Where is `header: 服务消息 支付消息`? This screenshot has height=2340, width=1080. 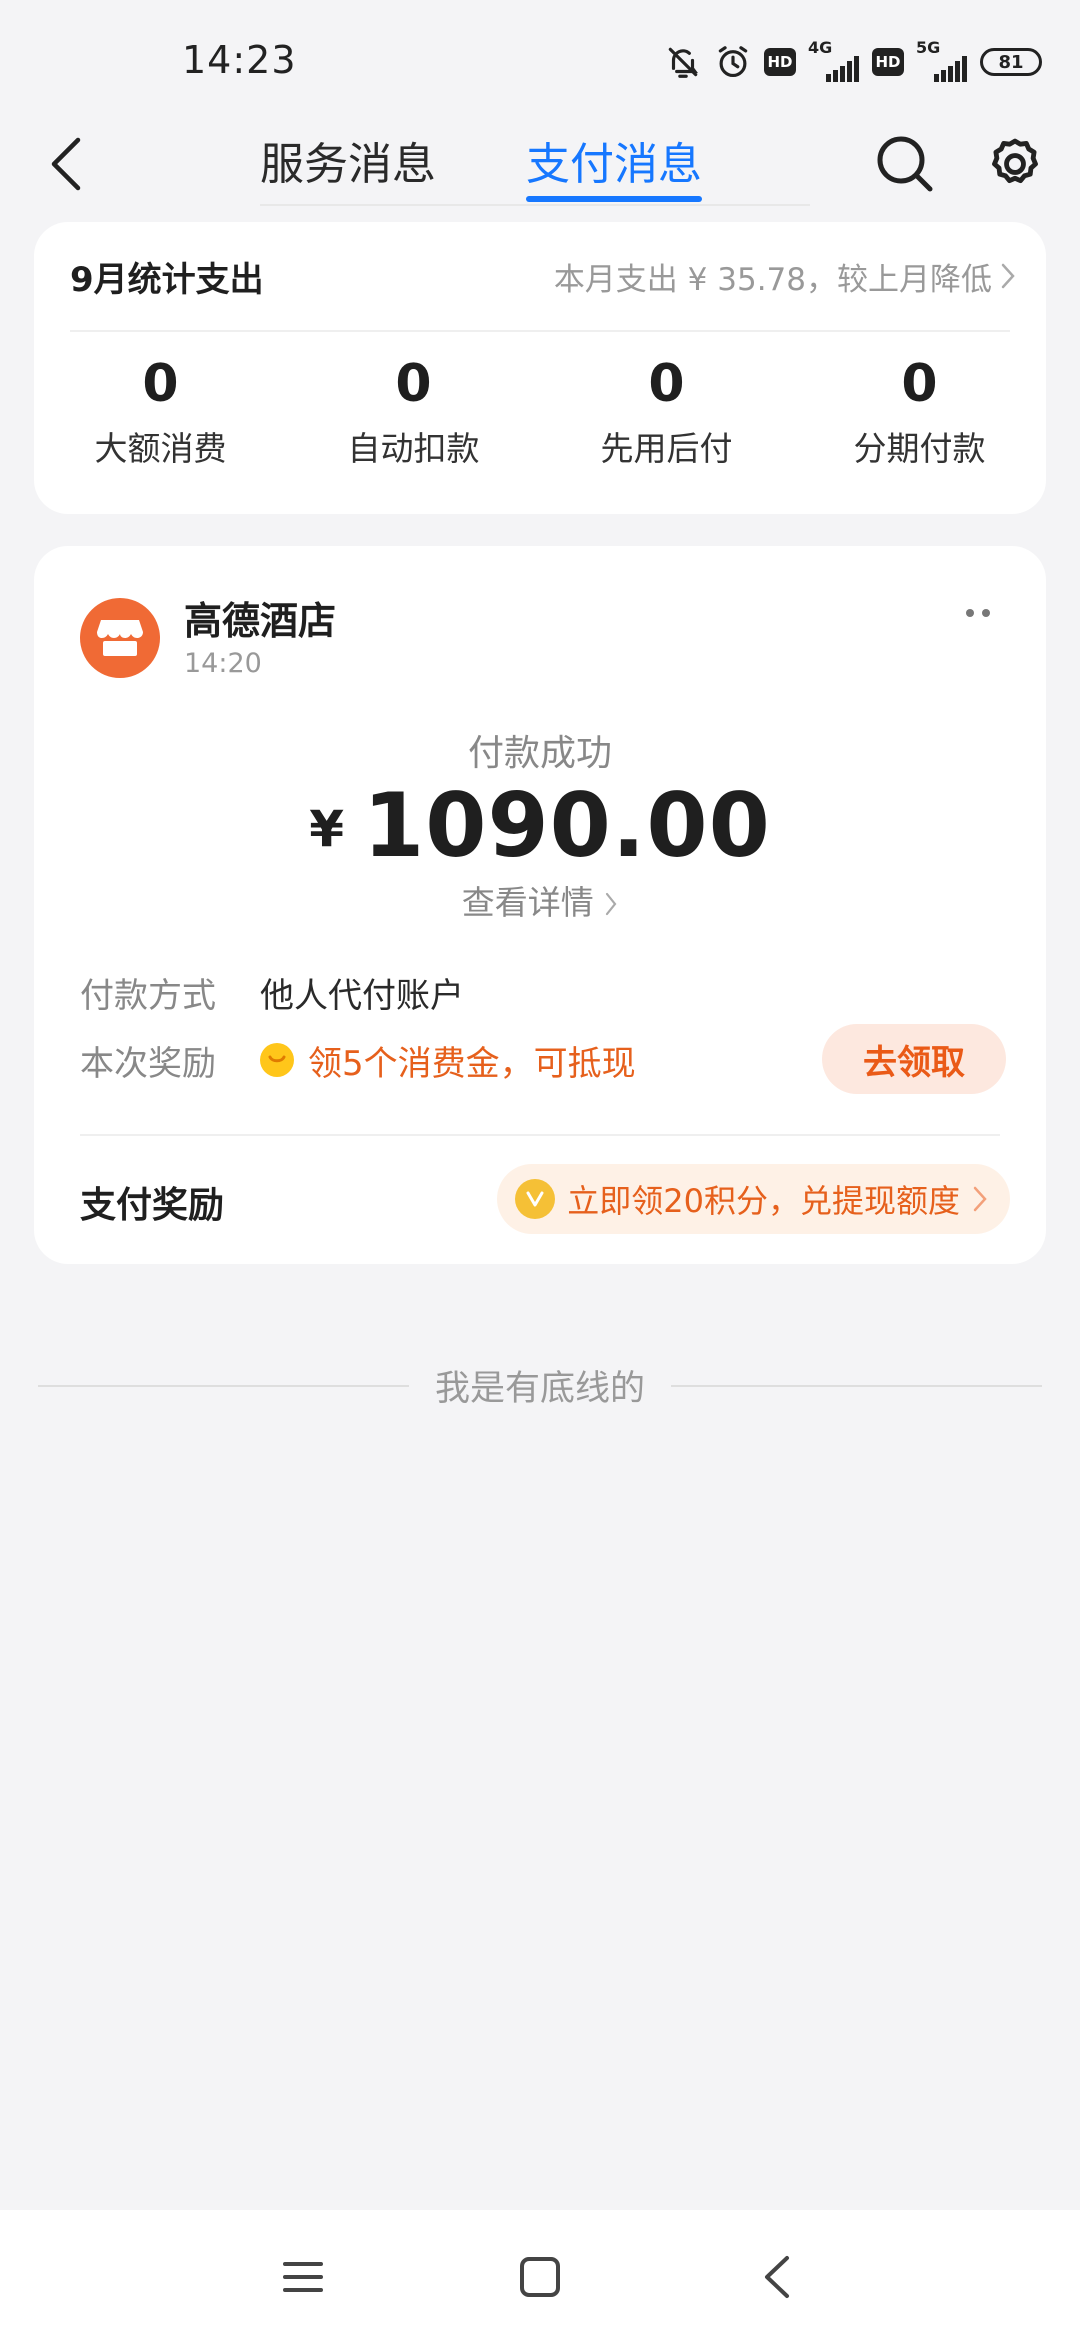
header: 服务消息 支付消息 is located at coordinates (540, 165).